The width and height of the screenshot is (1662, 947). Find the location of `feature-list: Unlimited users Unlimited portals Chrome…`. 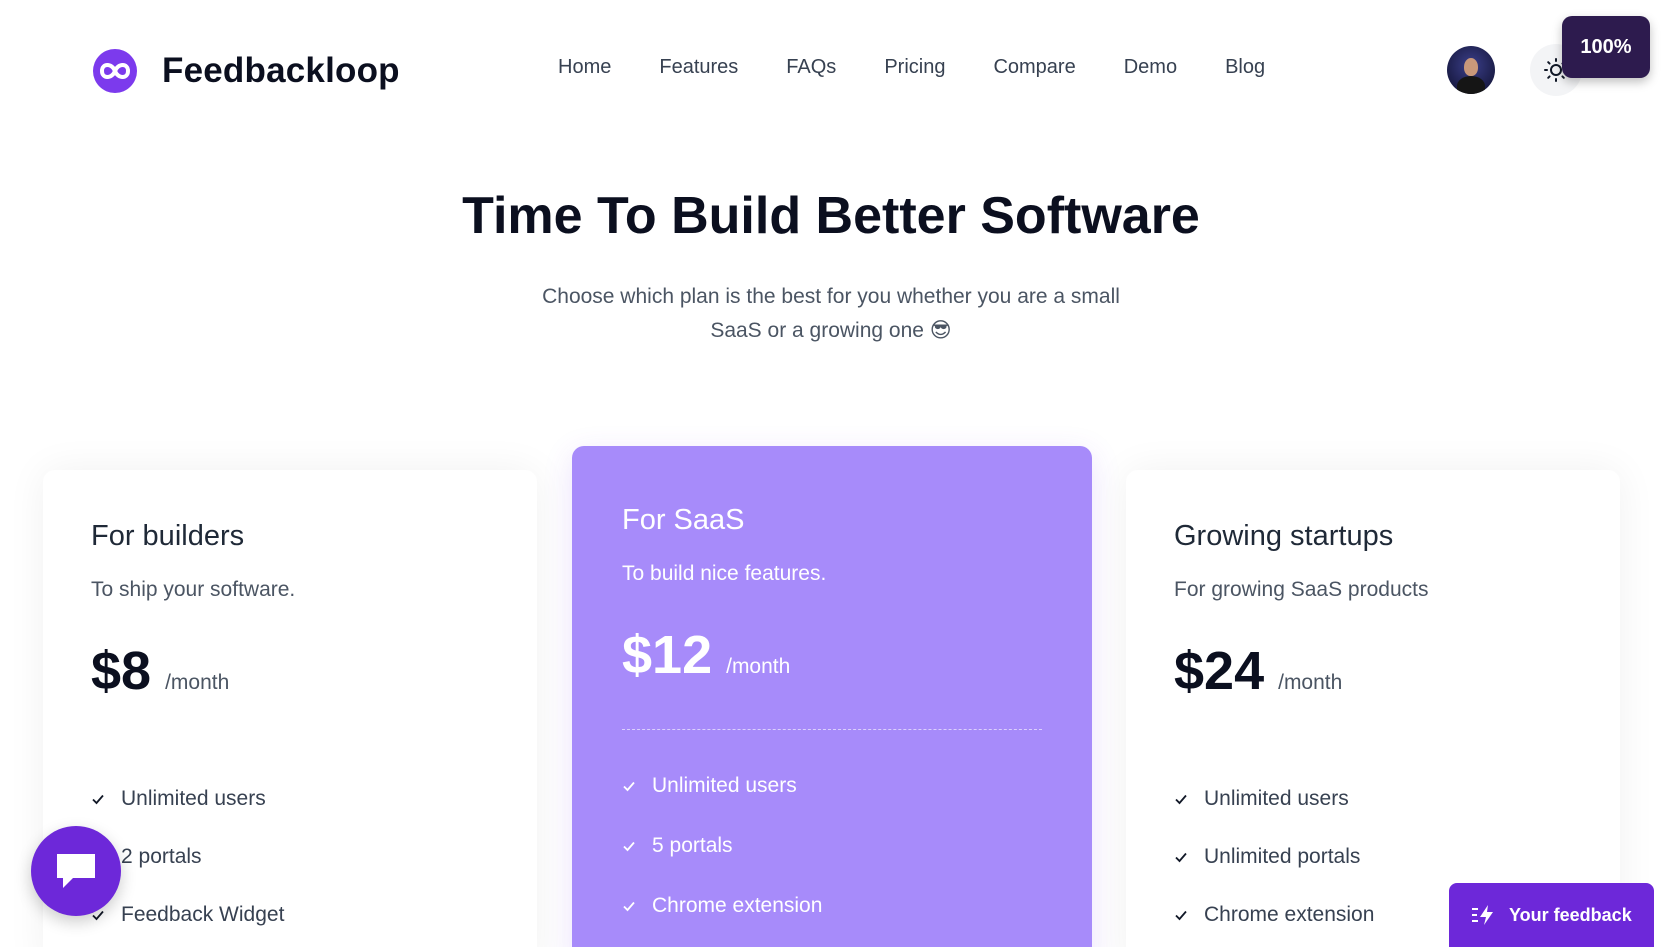

feature-list: Unlimited users Unlimited portals Chrome… is located at coordinates (1274, 857).